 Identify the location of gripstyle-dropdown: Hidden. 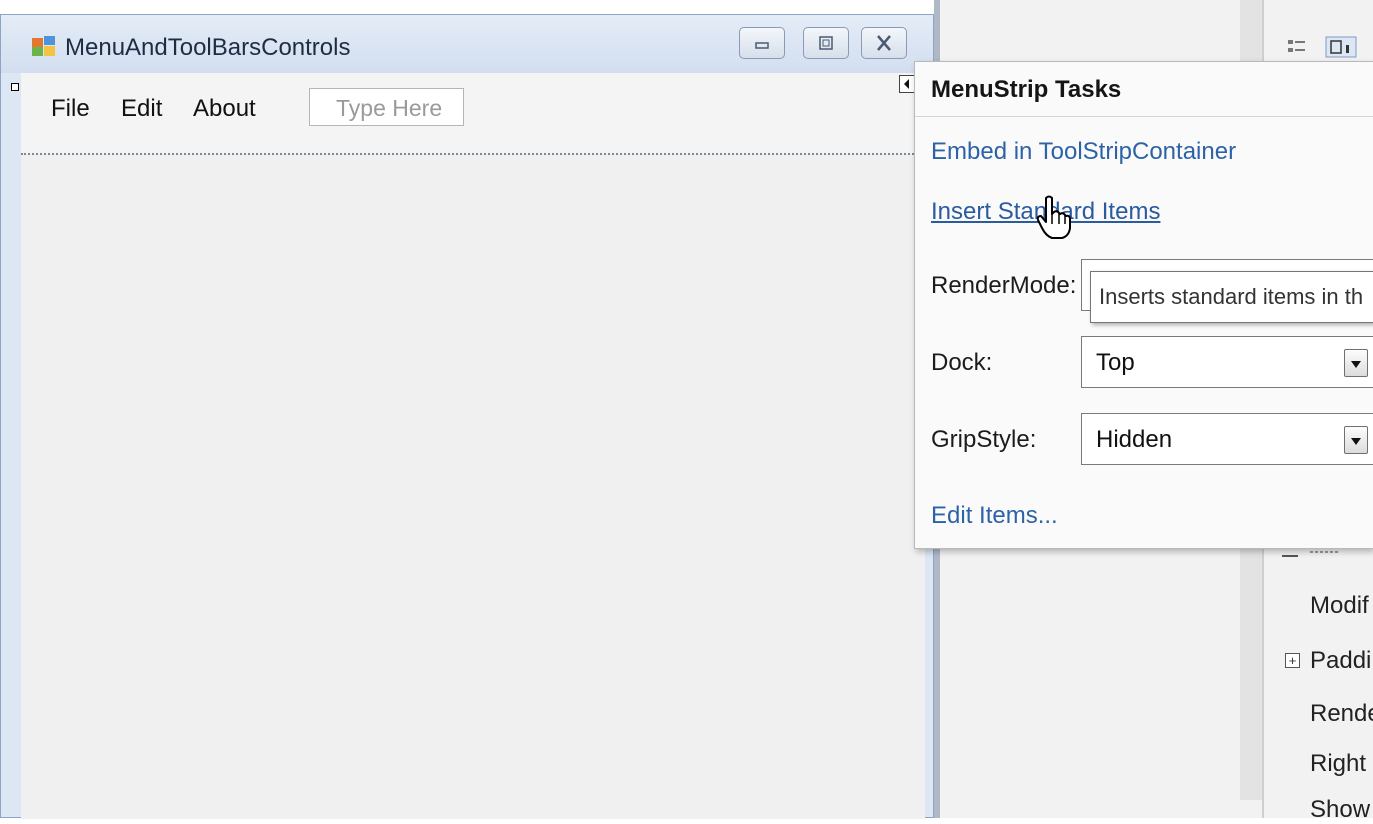
(1227, 439).